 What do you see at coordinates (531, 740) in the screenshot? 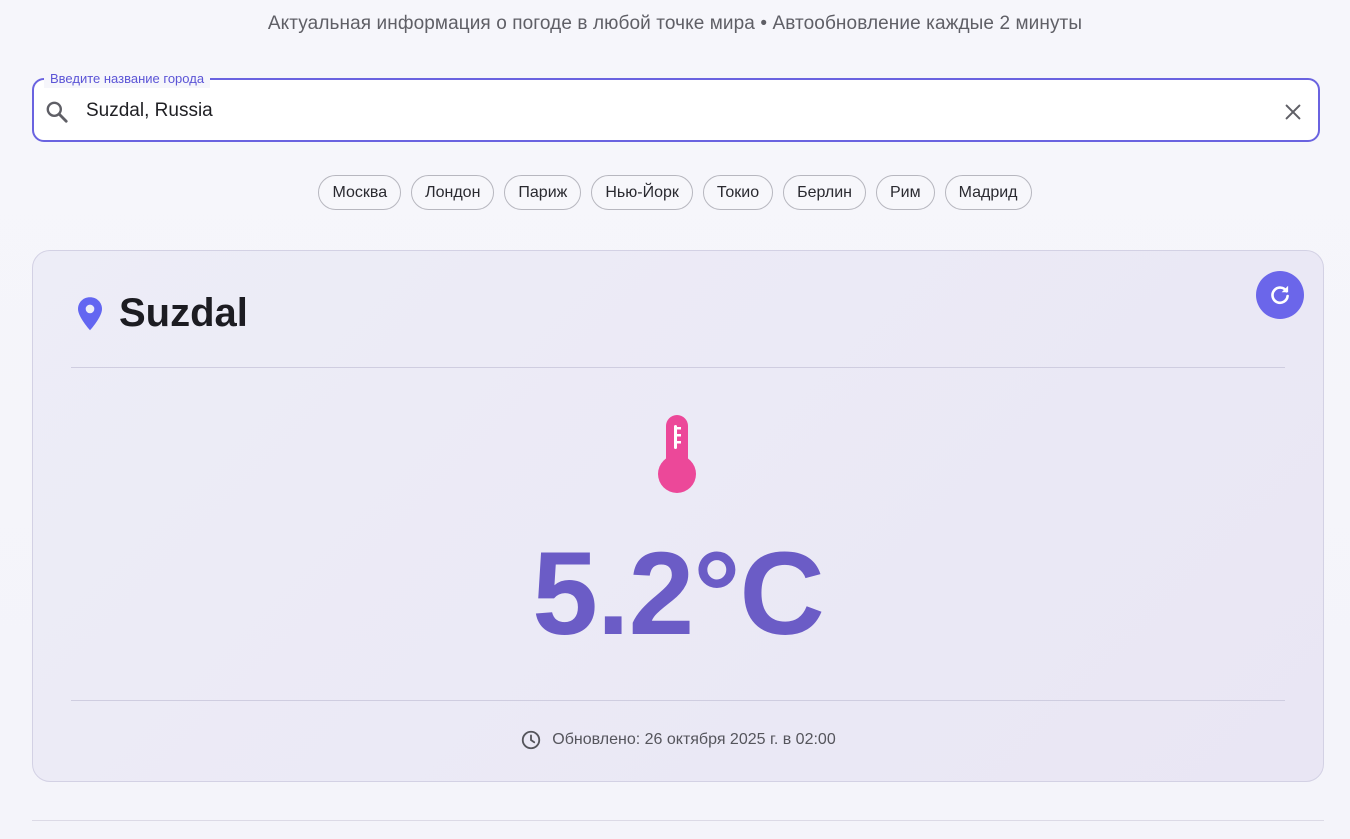
I see `clock-icon` at bounding box center [531, 740].